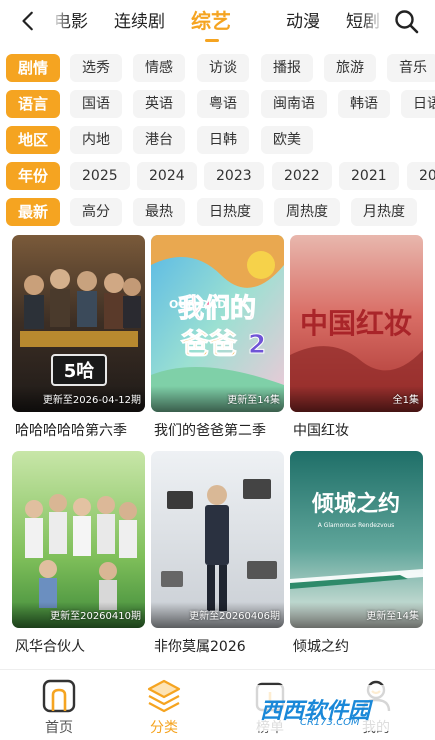 The image size is (435, 740). Describe the element at coordinates (411, 68) in the screenshot. I see `filter-option: 音乐` at that location.